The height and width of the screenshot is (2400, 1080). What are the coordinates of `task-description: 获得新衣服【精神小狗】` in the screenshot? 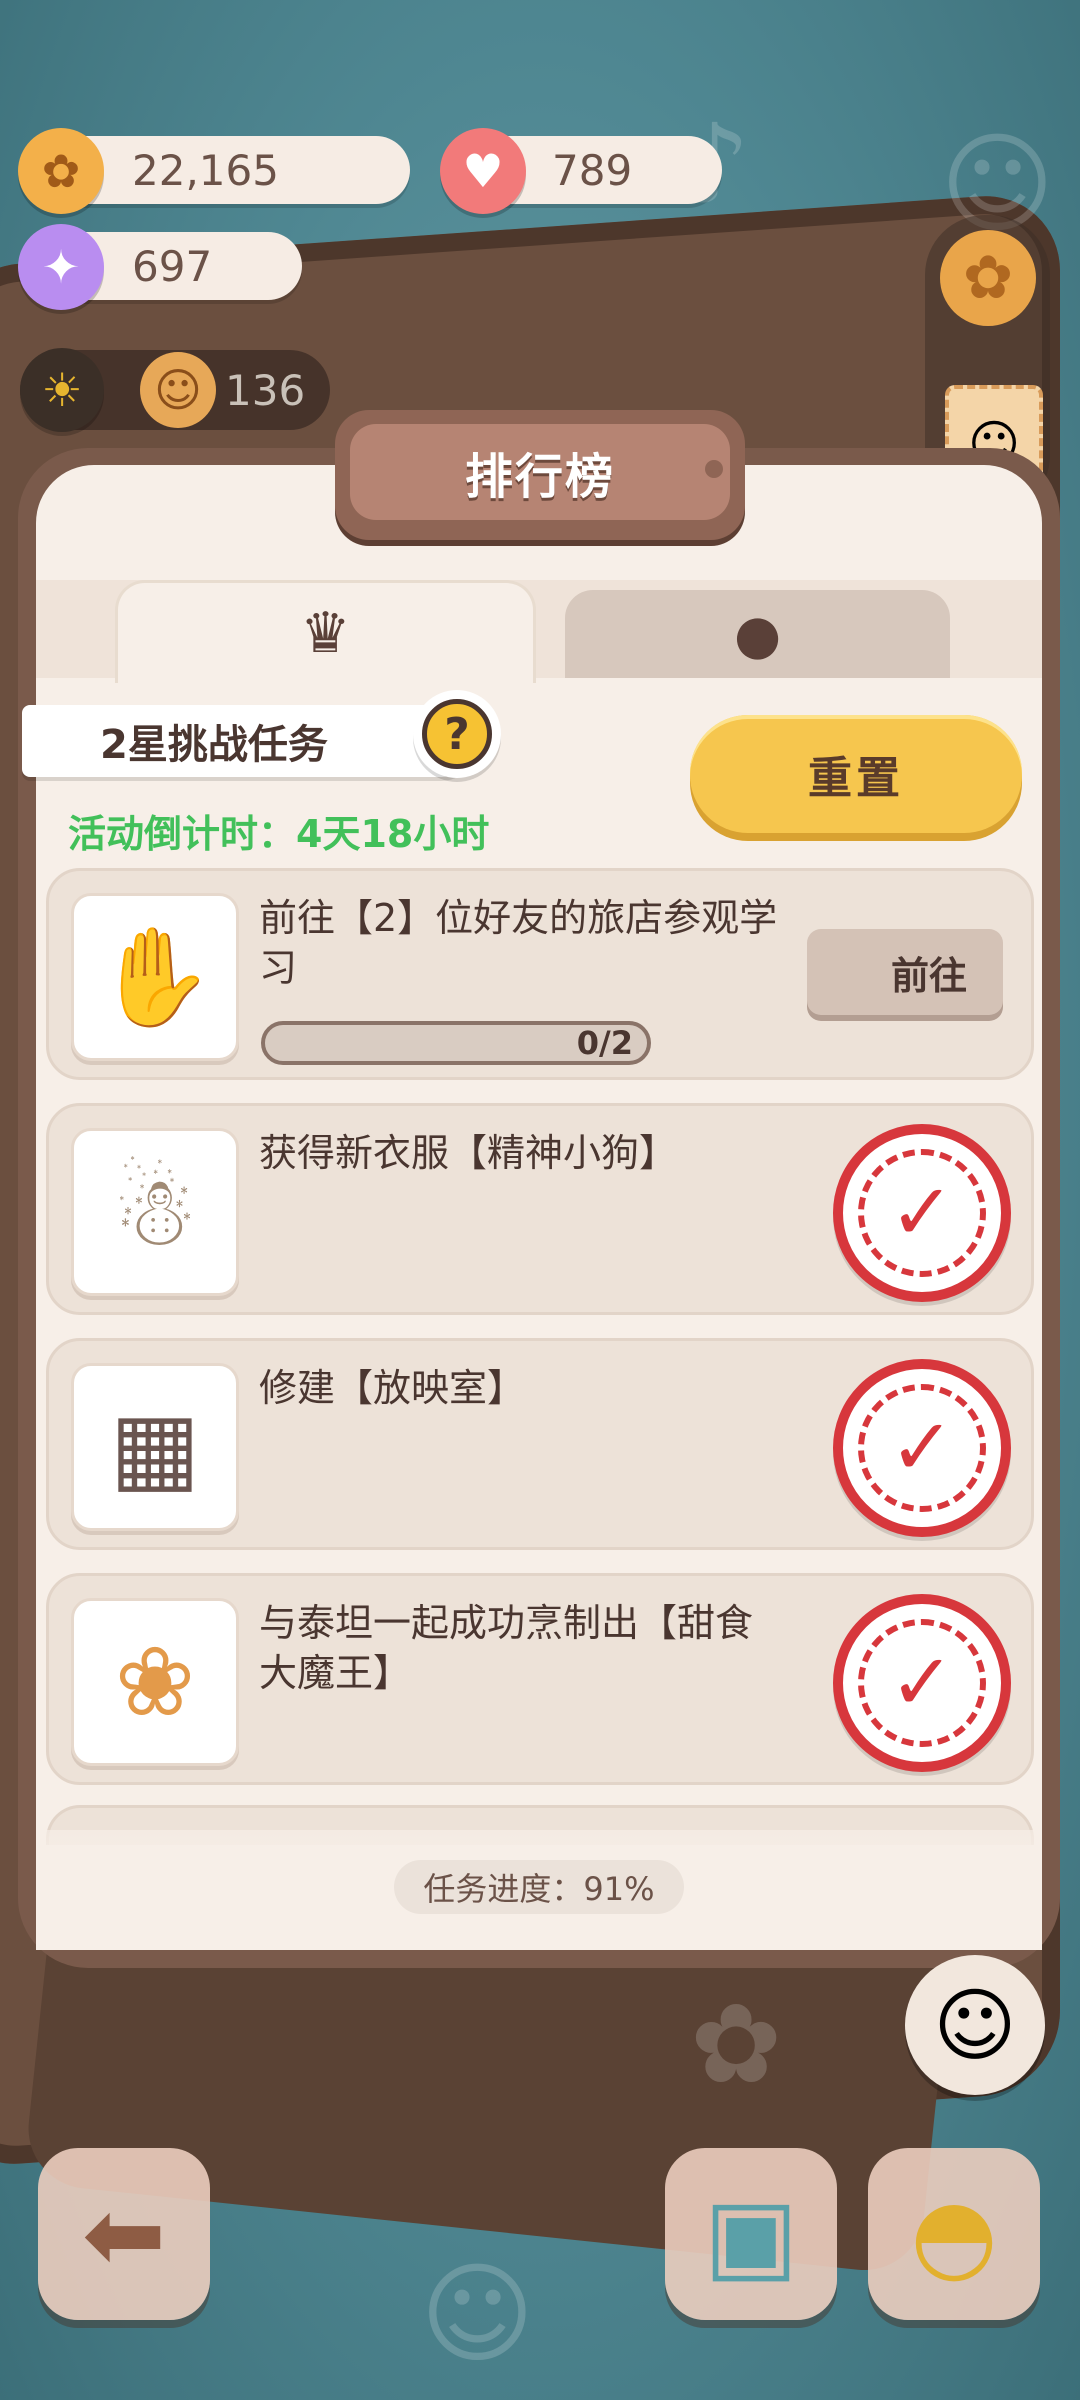 It's located at (468, 1153).